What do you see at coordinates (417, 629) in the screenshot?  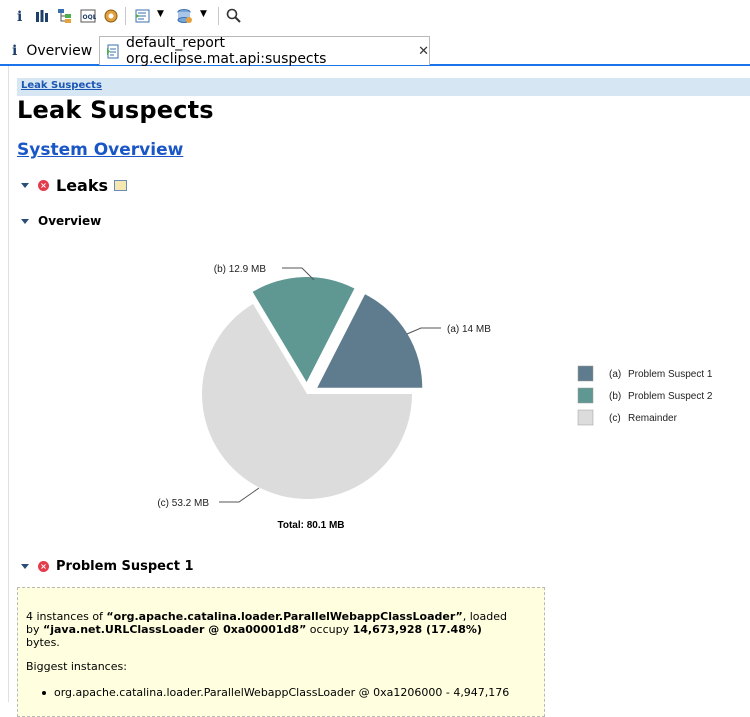 I see `suspect-size: 14,673,928 (17.48%)` at bounding box center [417, 629].